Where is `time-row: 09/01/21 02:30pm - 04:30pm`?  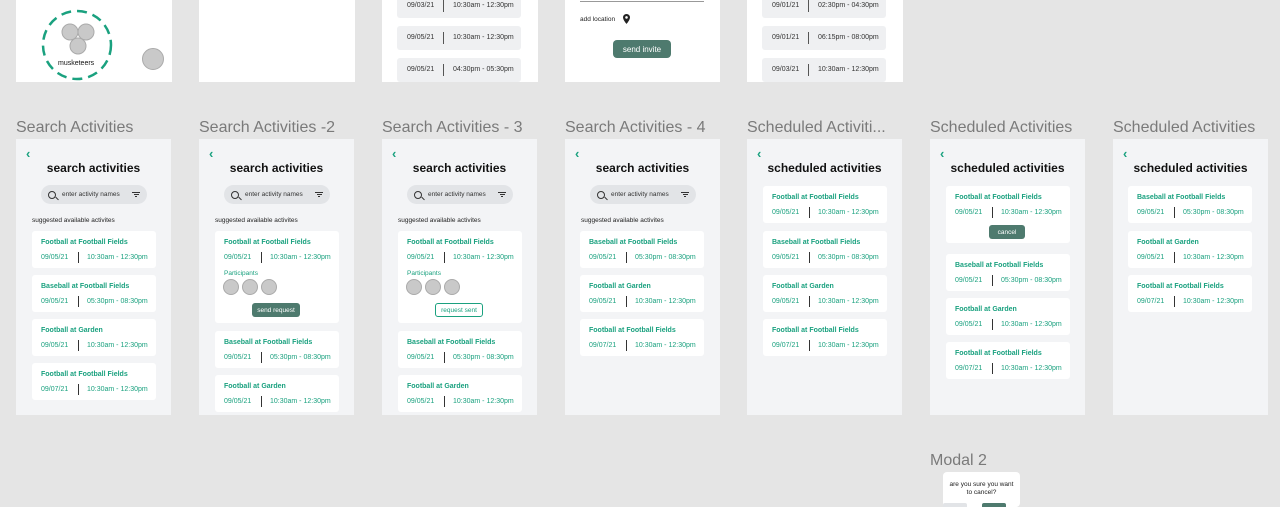 time-row: 09/01/21 02:30pm - 04:30pm is located at coordinates (824, 9).